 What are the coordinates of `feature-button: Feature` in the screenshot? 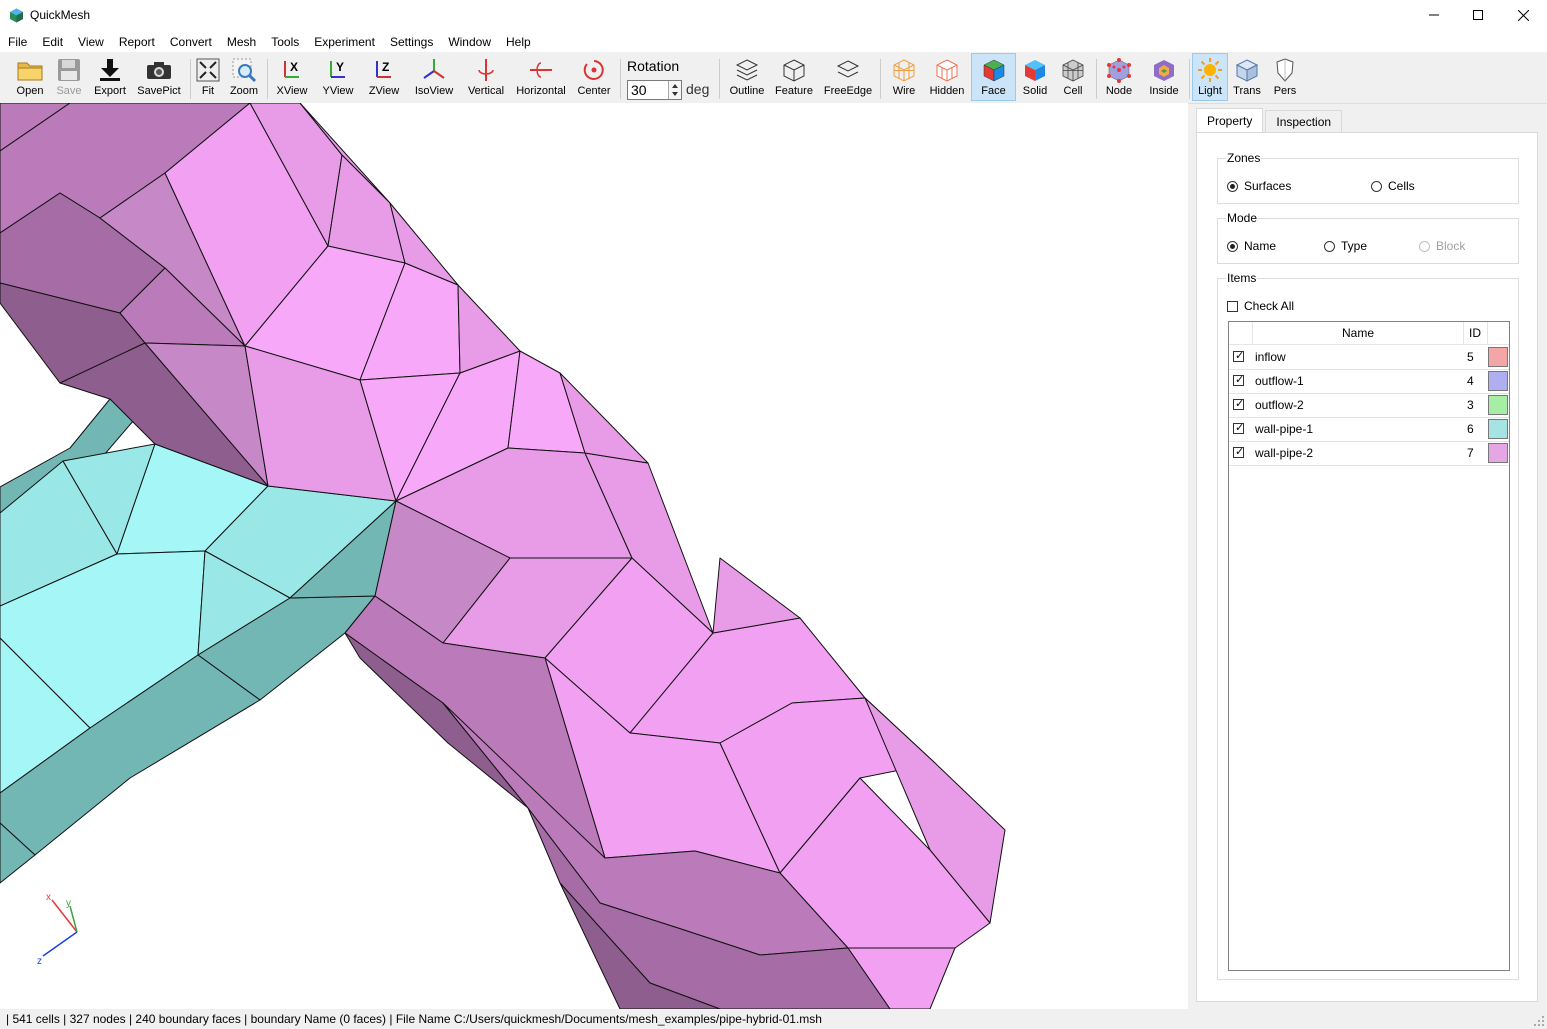 It's located at (794, 78).